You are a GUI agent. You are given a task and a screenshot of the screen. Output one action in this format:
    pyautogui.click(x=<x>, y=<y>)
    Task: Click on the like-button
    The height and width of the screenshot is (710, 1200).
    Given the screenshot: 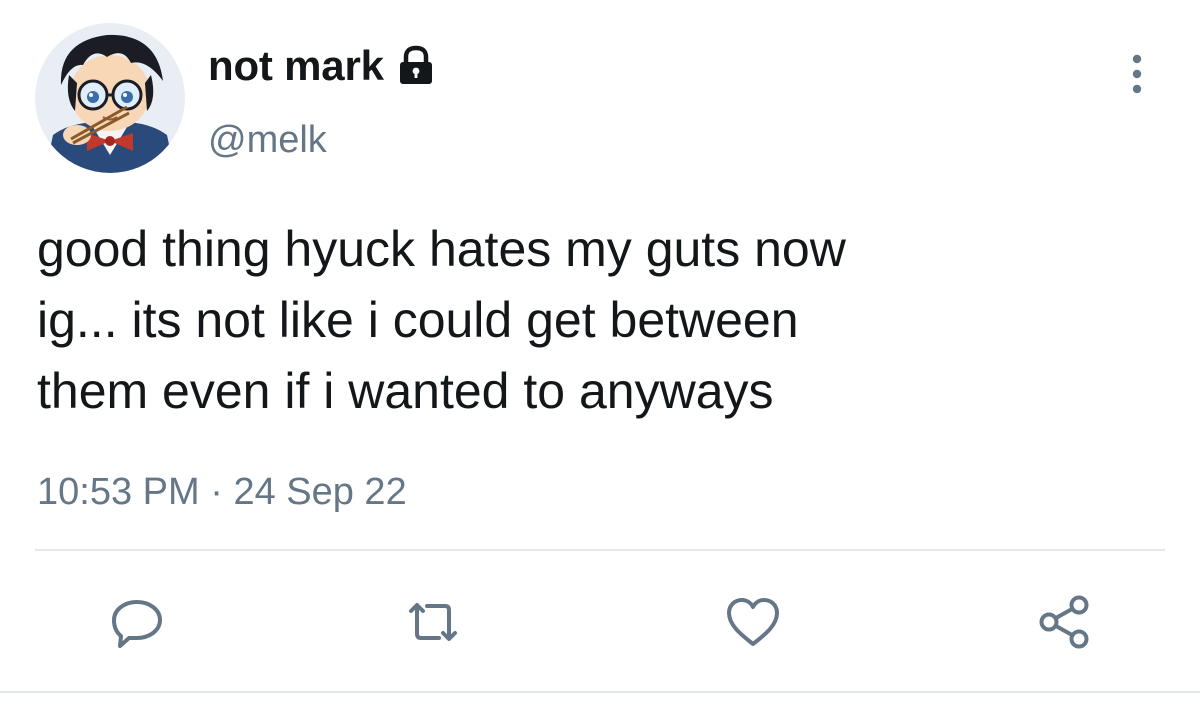 What is the action you would take?
    pyautogui.click(x=753, y=622)
    